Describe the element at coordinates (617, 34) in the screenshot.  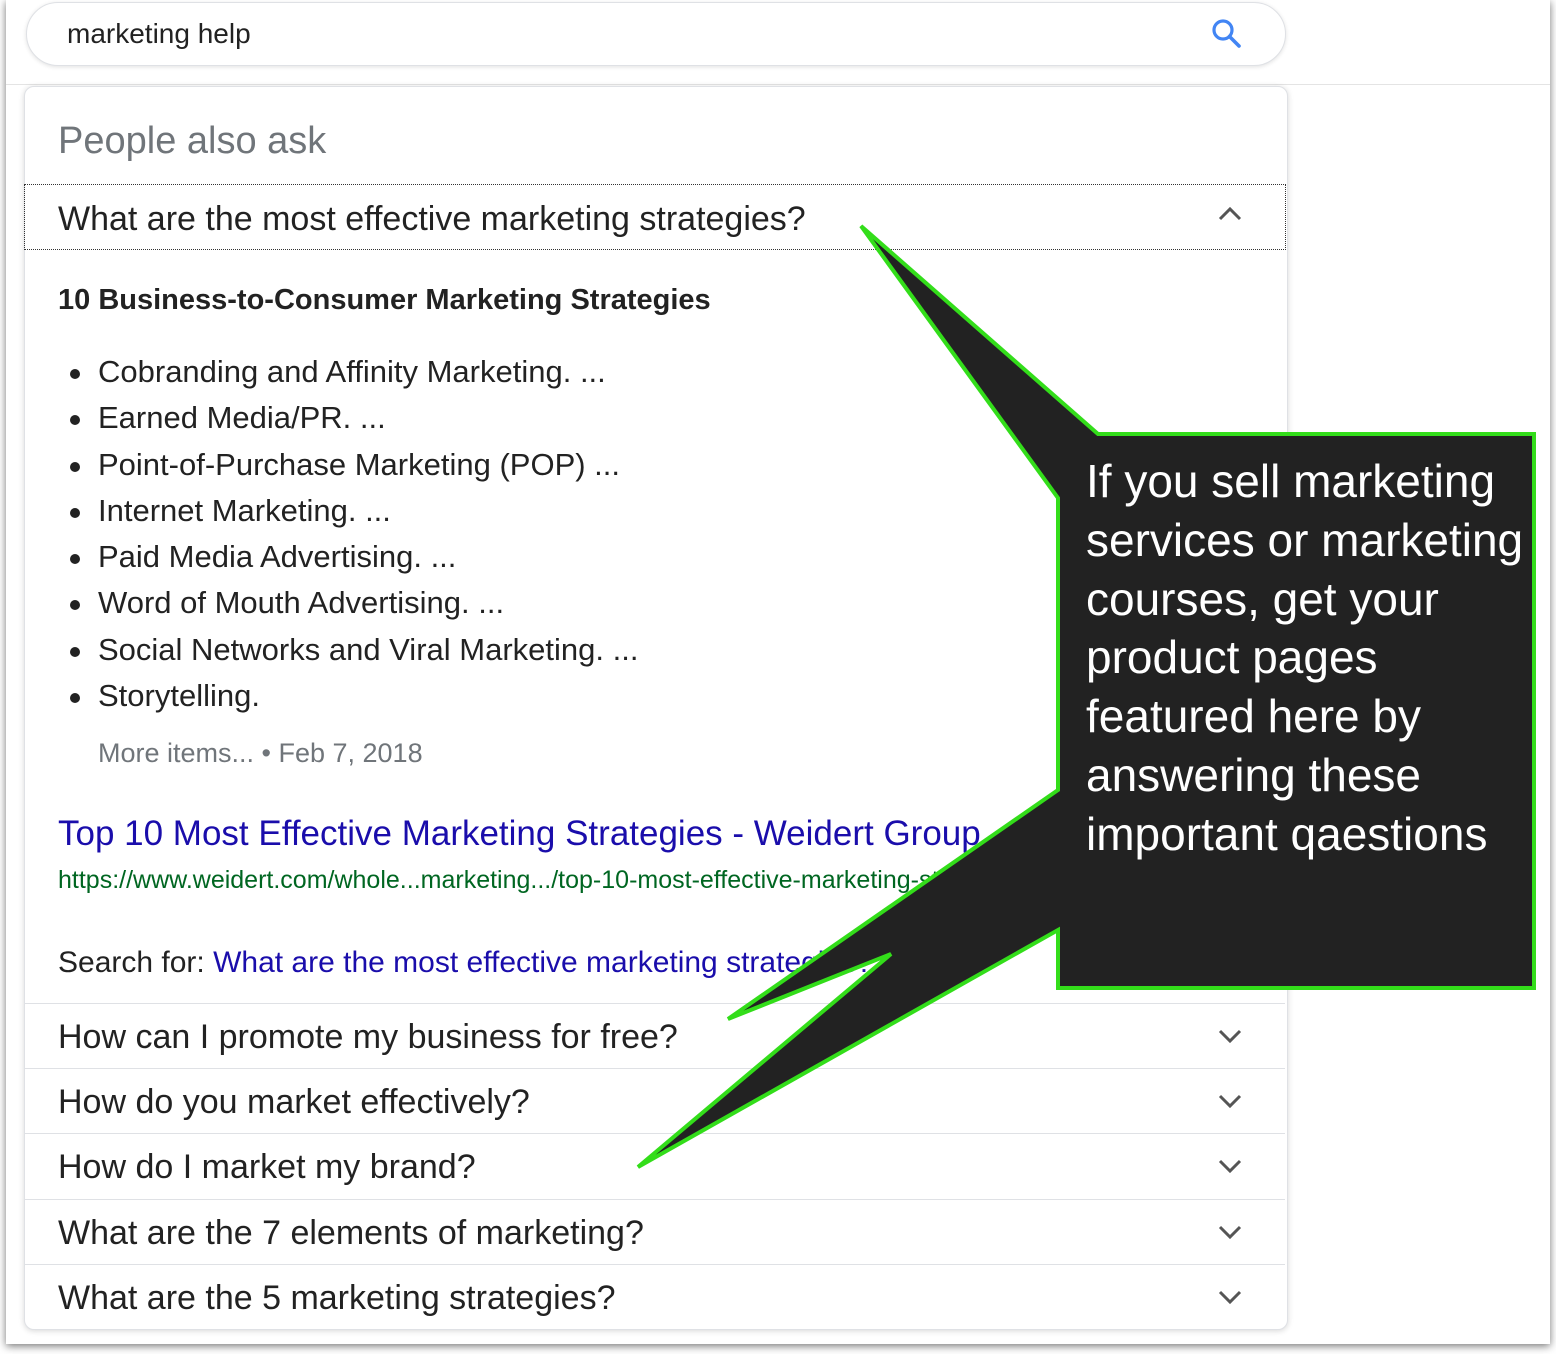
I see `search-input` at that location.